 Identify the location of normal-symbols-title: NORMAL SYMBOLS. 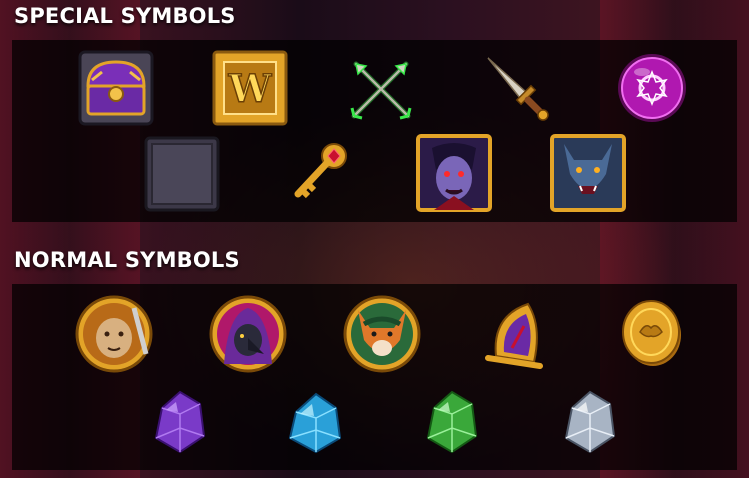
(127, 260).